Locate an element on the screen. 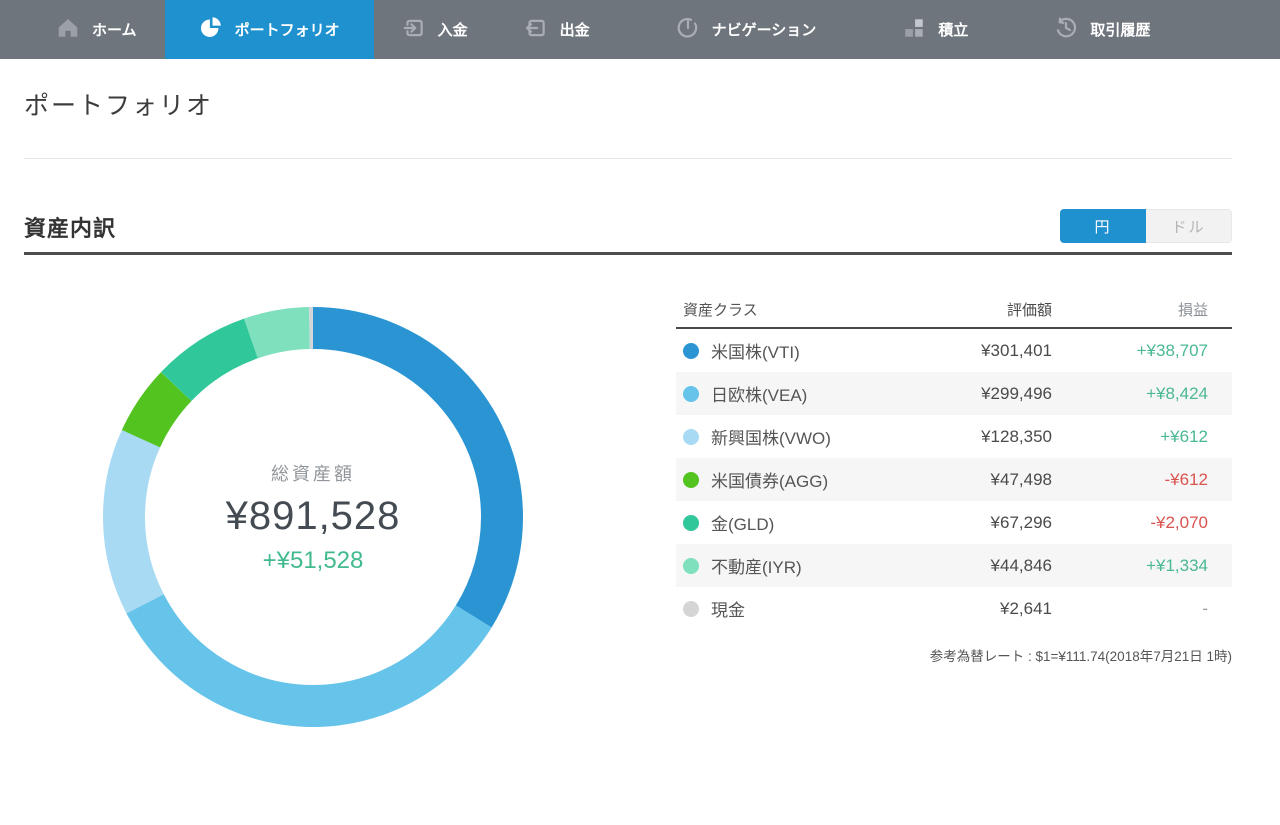  asset-value: ¥47,498 is located at coordinates (1021, 479).